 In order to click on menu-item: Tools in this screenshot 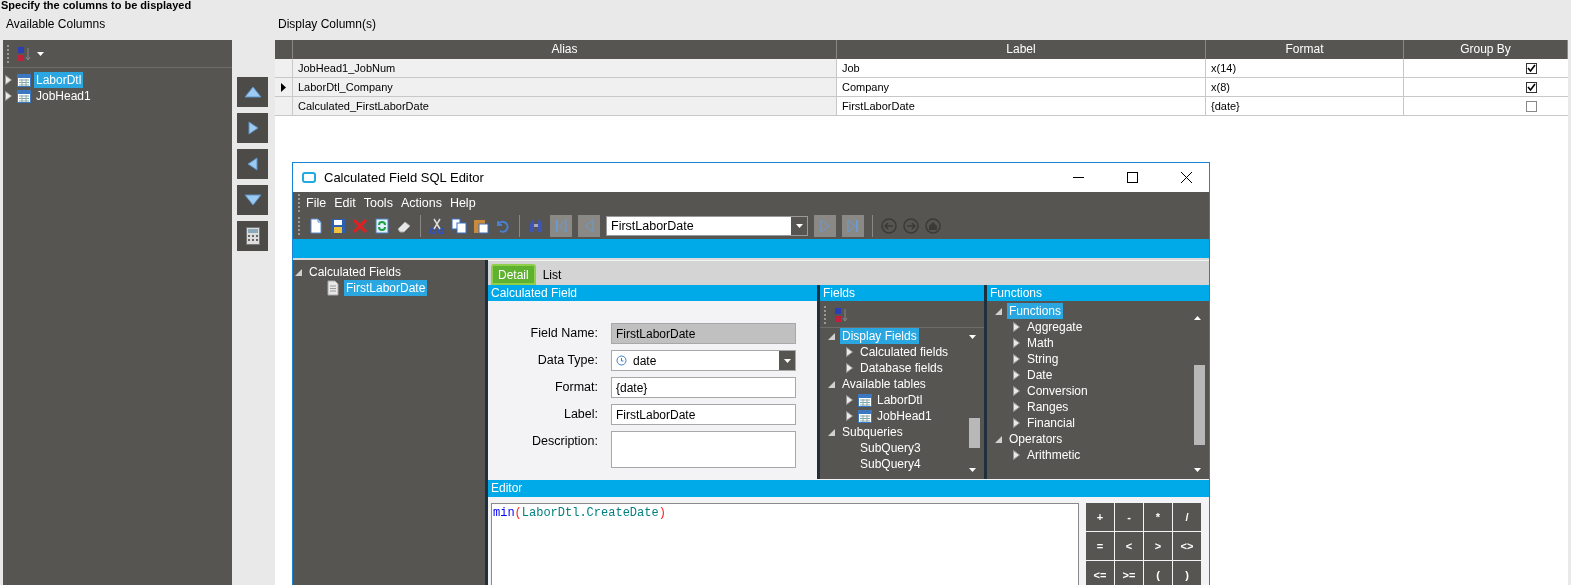, I will do `click(378, 202)`.